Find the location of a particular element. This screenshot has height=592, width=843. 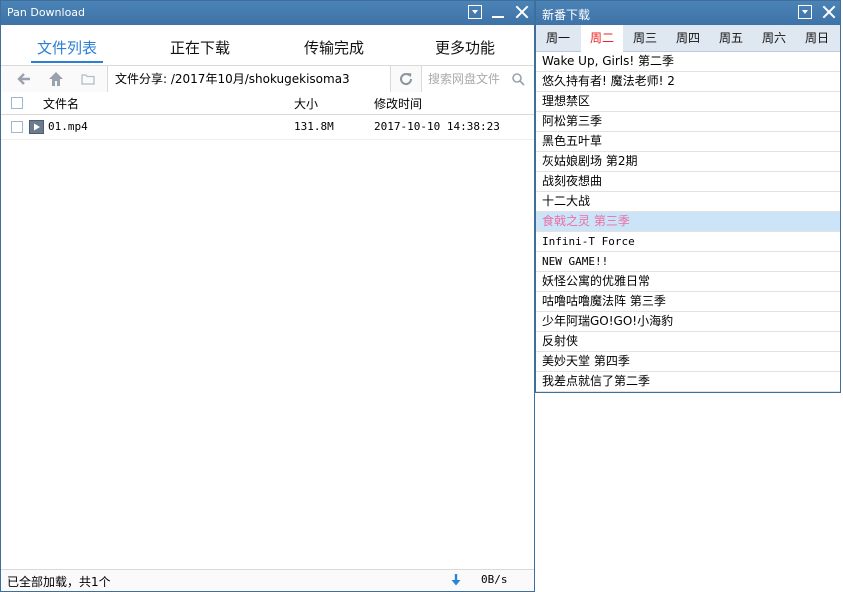

download-arrow-icon is located at coordinates (456, 580).